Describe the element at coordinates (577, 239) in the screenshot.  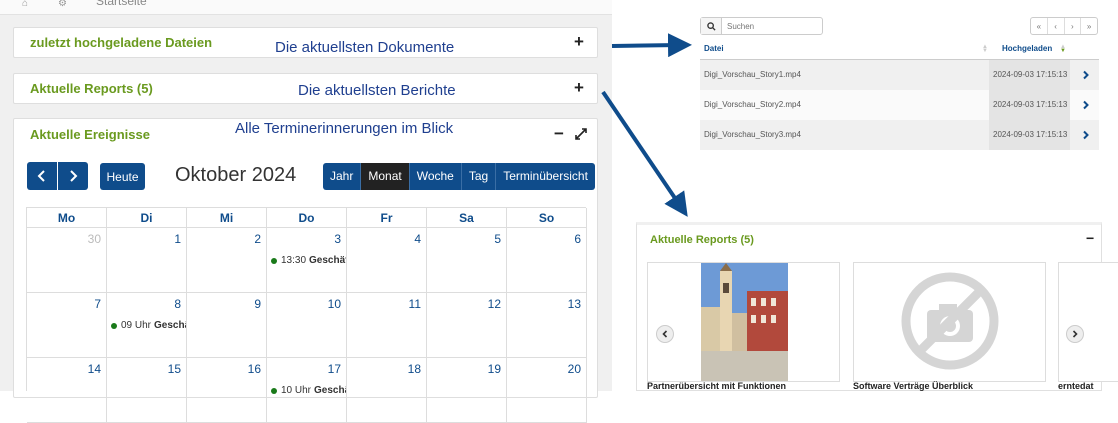
I see `day-number: 6` at that location.